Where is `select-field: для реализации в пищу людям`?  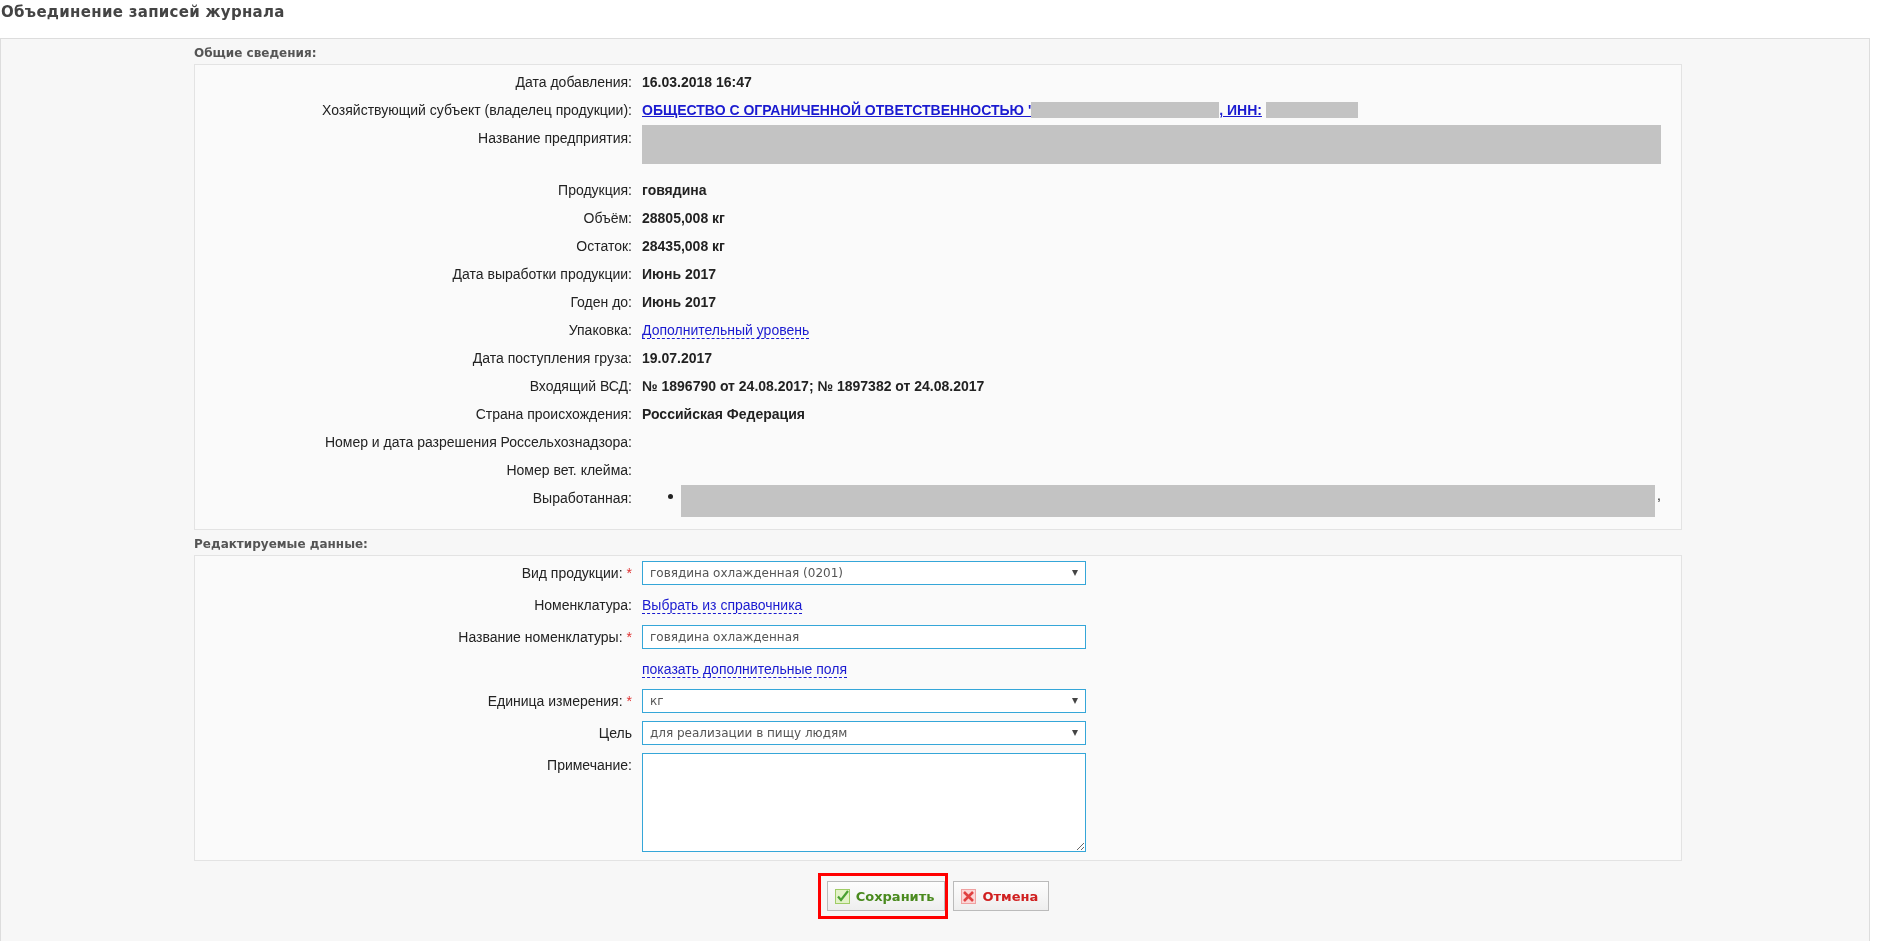
select-field: для реализации в пищу людям is located at coordinates (864, 733).